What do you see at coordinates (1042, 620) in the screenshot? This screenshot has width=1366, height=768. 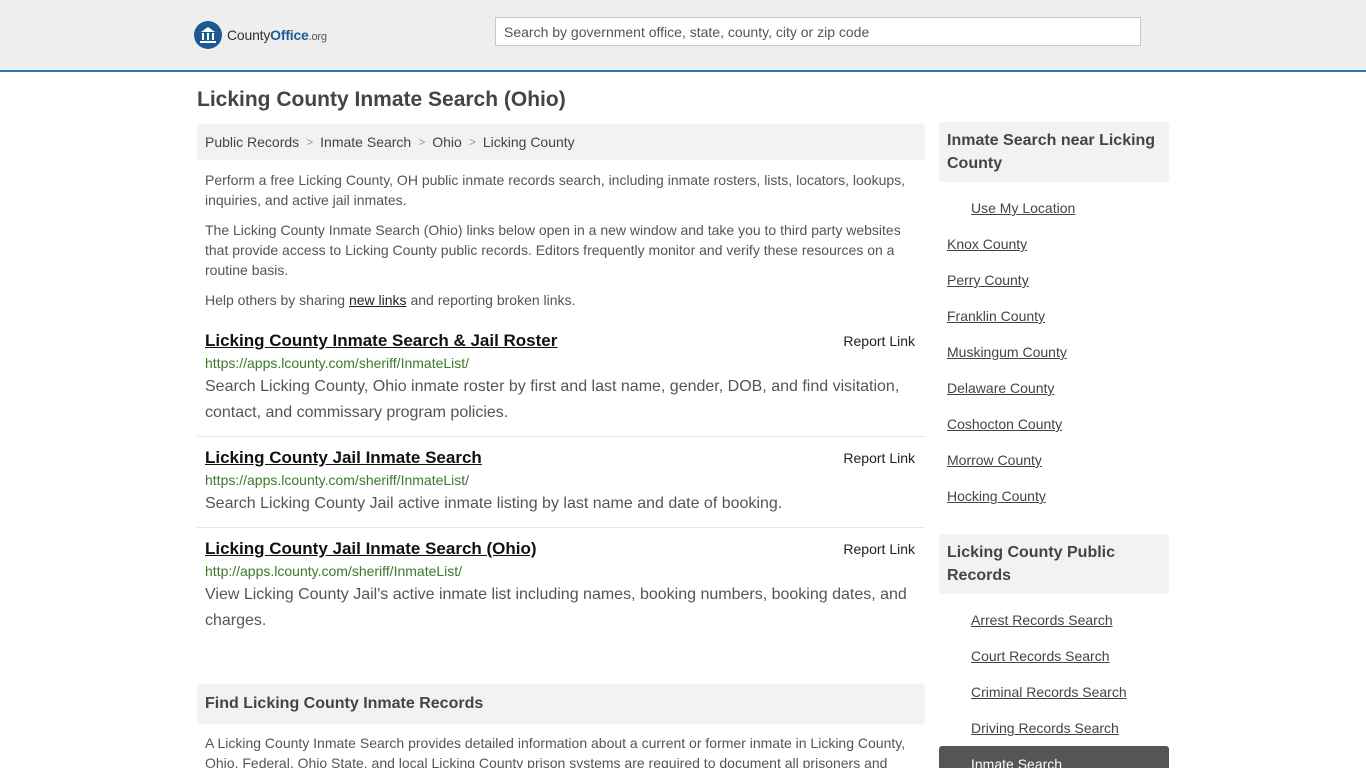 I see `public-record-link: Arrest Records Search` at bounding box center [1042, 620].